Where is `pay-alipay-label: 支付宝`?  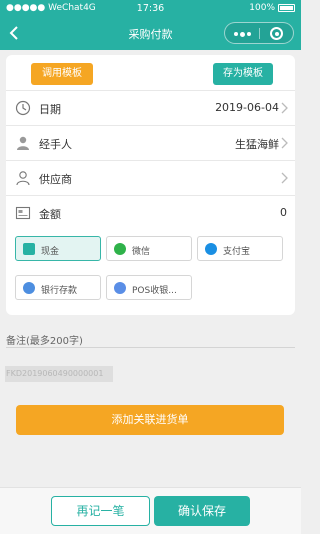
pay-alipay-label: 支付宝 is located at coordinates (237, 252).